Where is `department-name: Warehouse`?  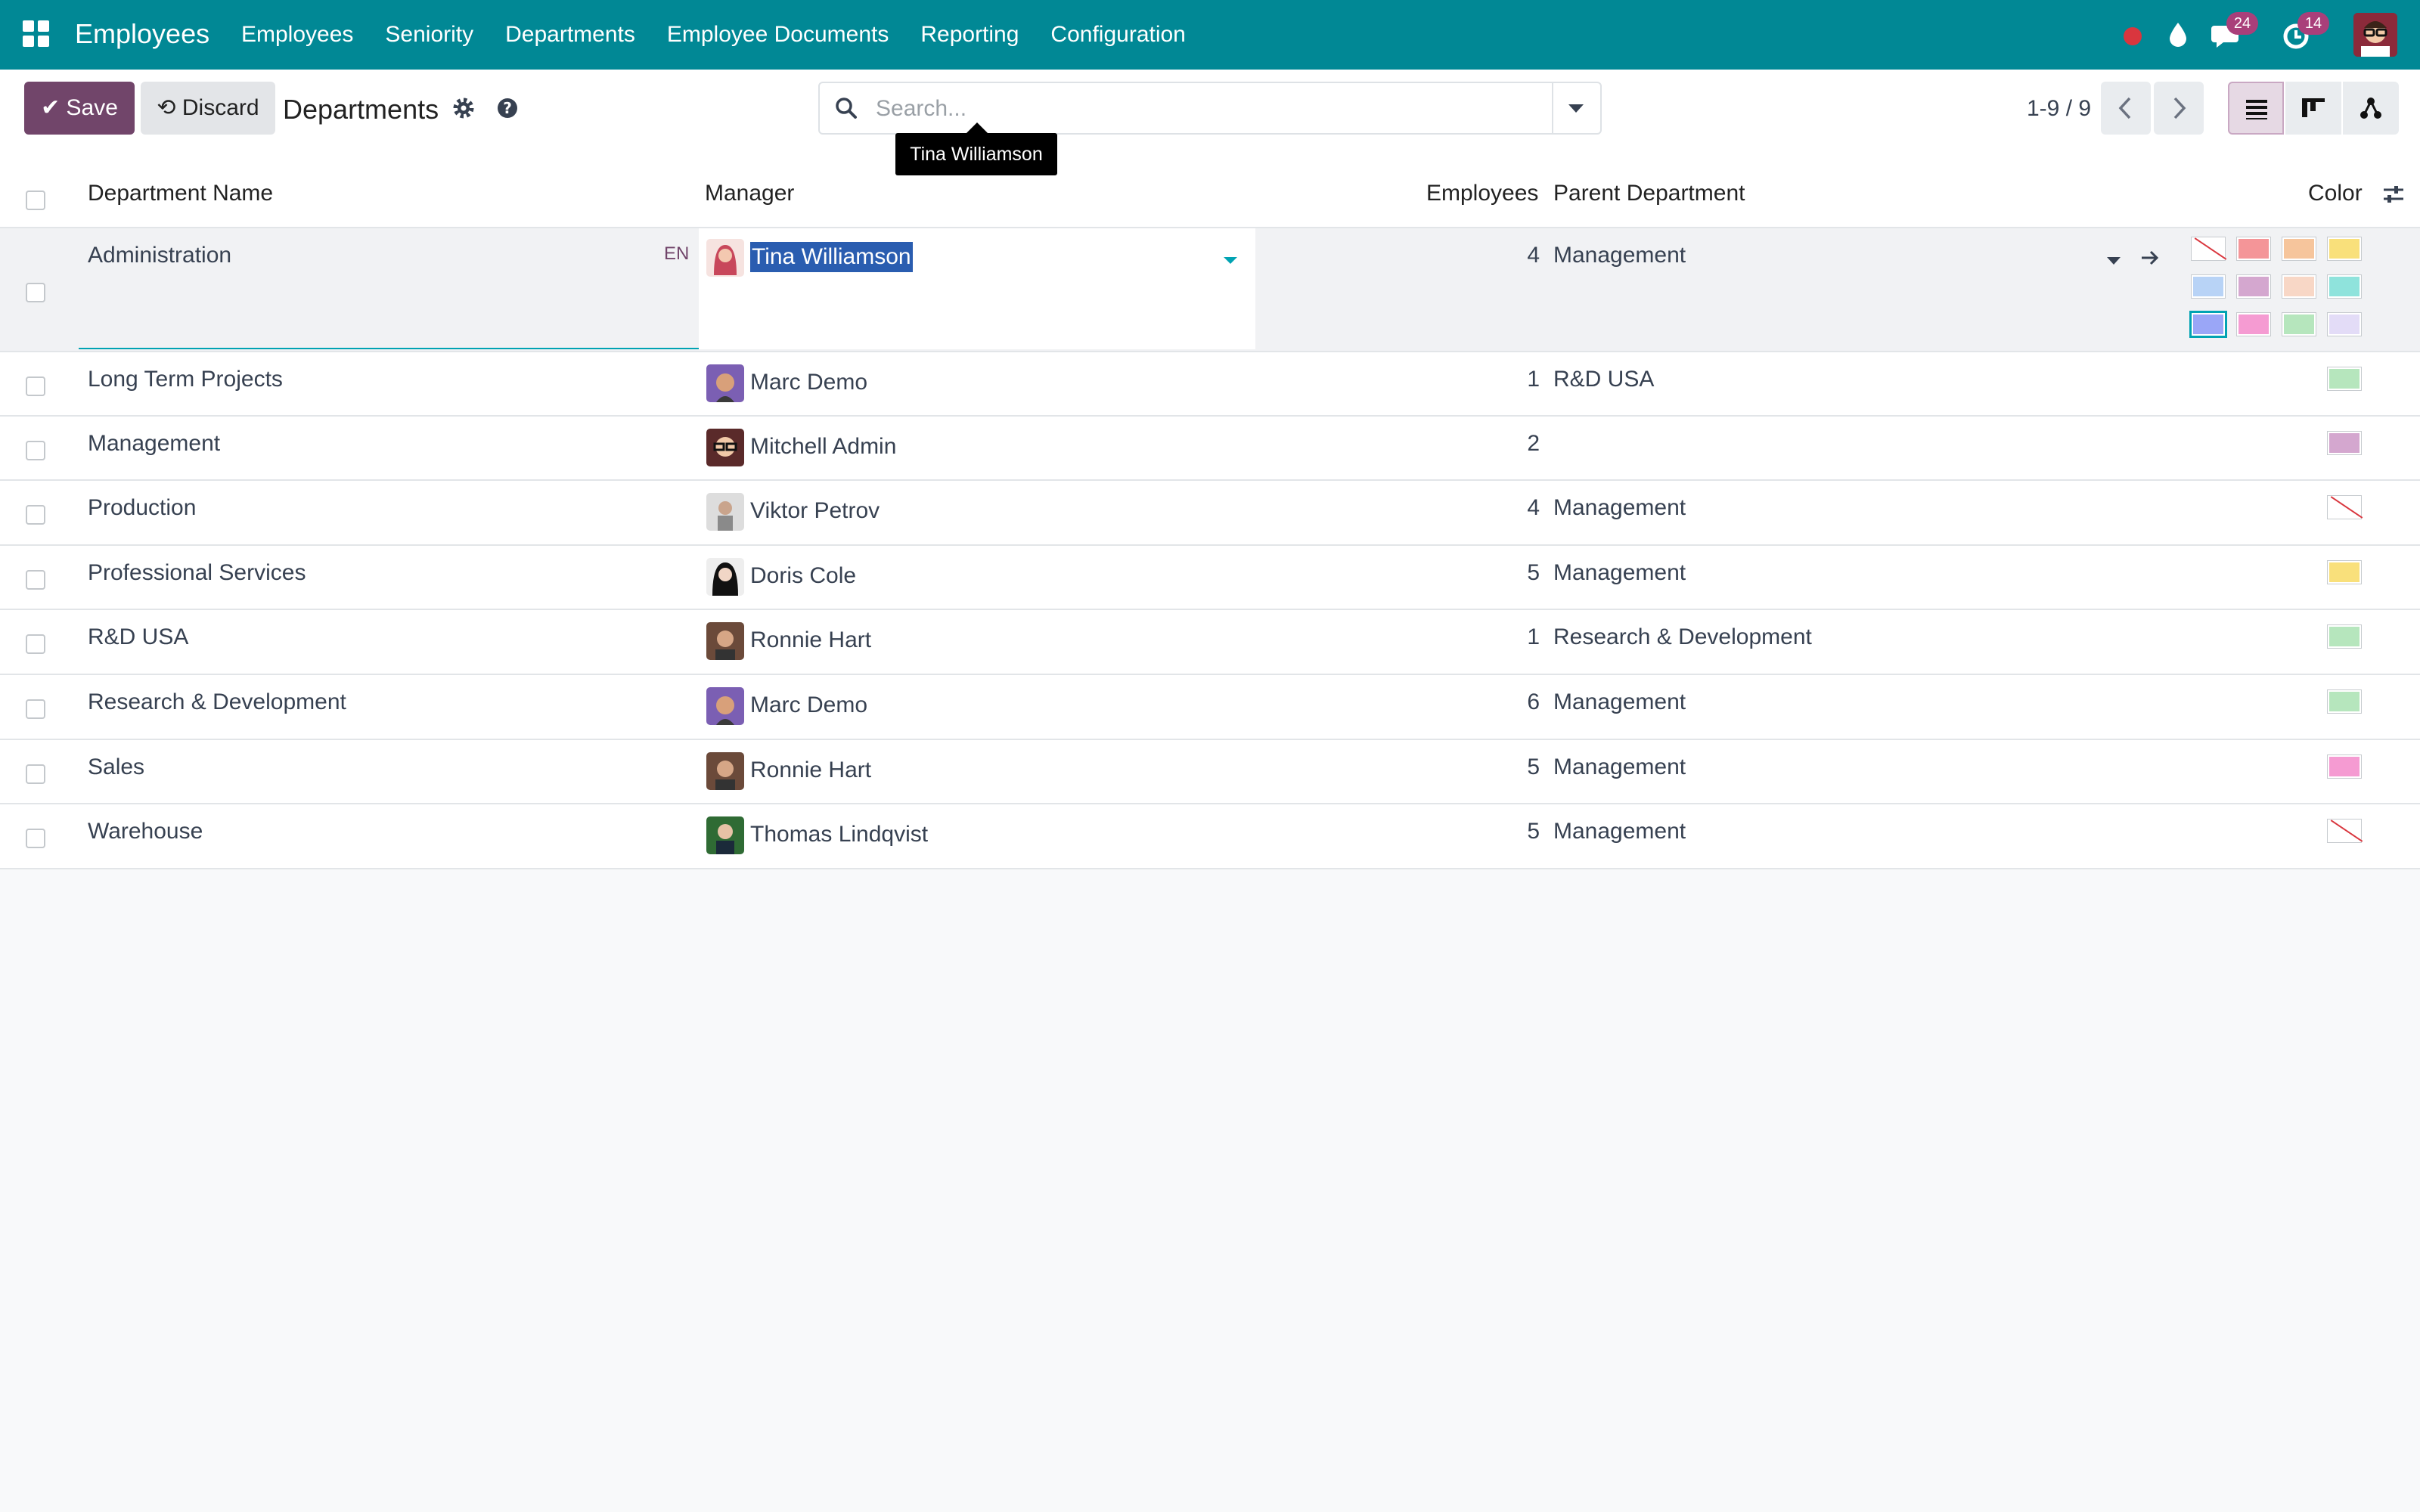 department-name: Warehouse is located at coordinates (145, 832).